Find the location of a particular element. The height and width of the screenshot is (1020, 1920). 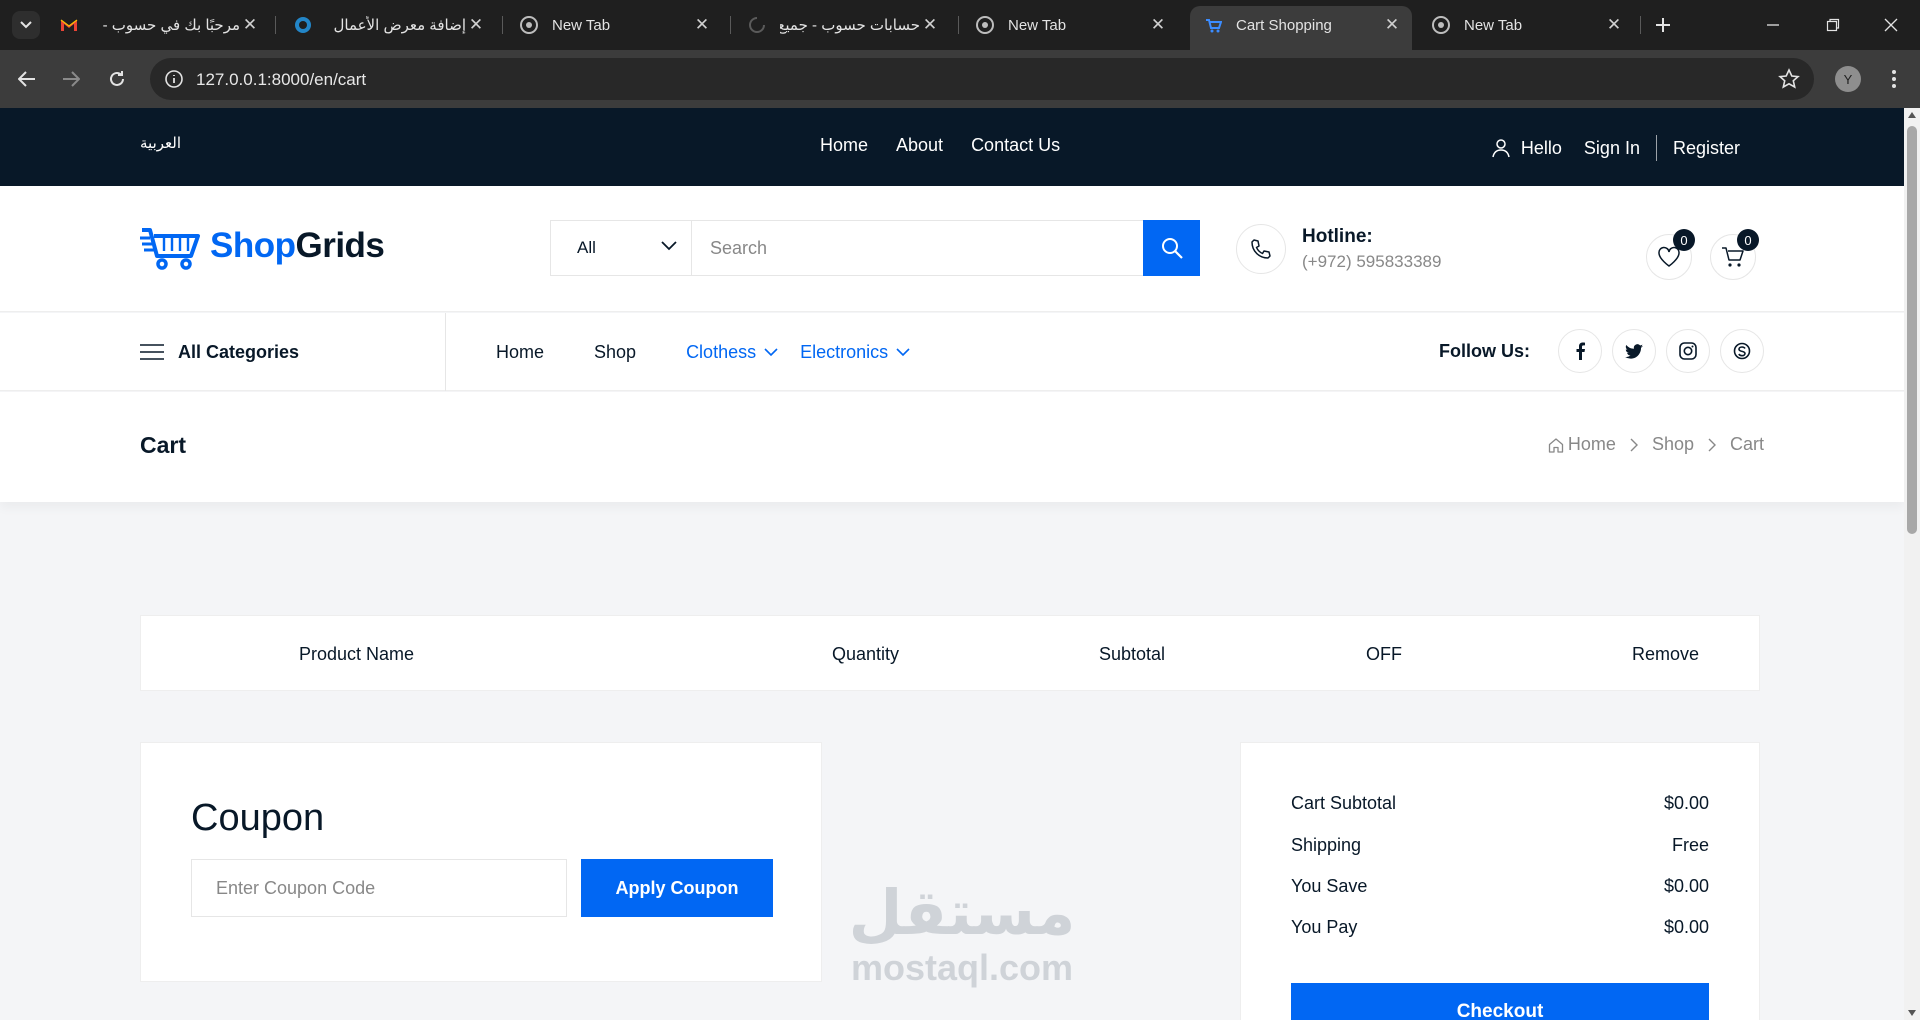

apply-coupon-button: Apply Coupon is located at coordinates (677, 888).